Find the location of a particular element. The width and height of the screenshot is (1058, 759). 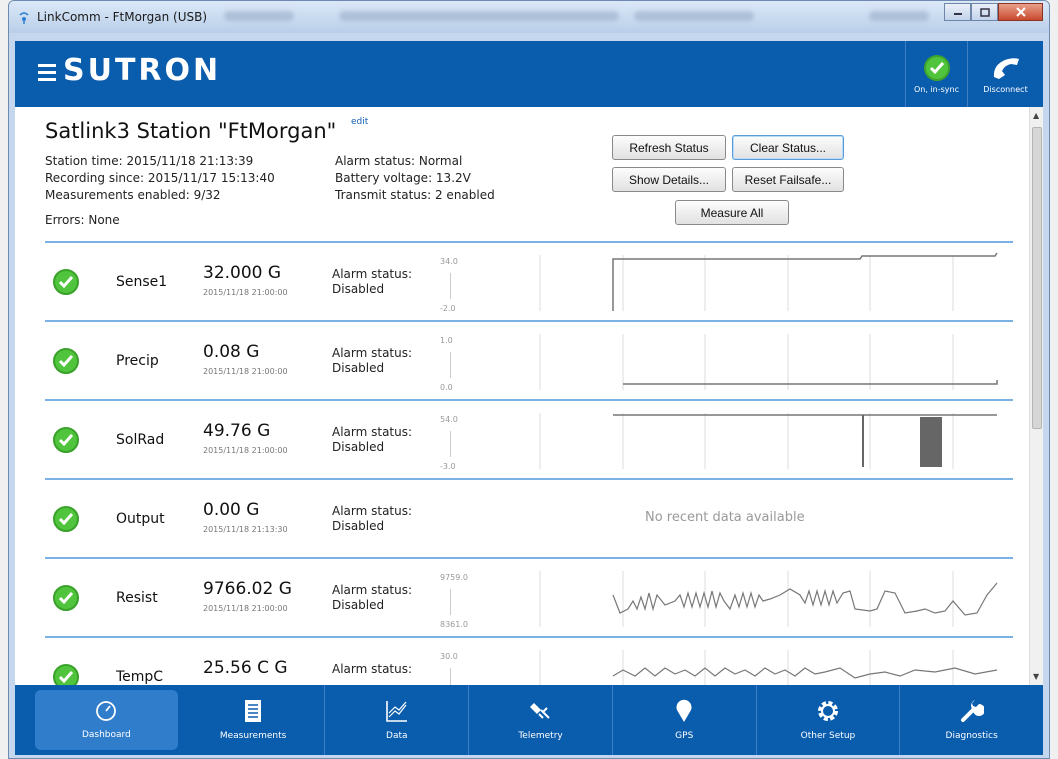

nav-other-setup: Other Setup is located at coordinates (829, 720).